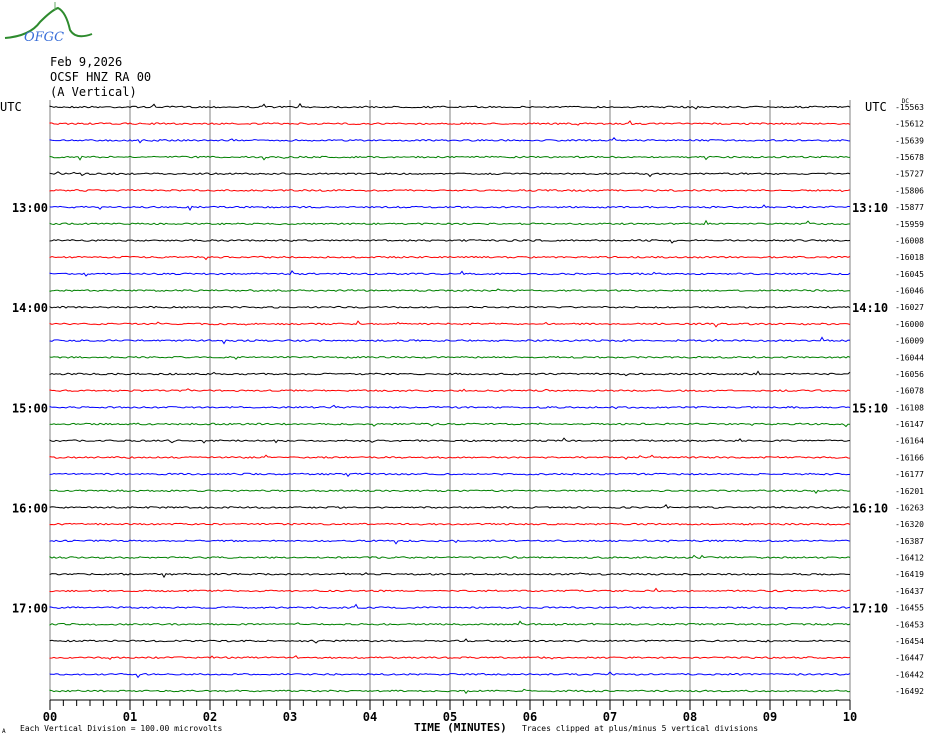 Image resolution: width=930 pixels, height=744 pixels. What do you see at coordinates (909, 658) in the screenshot?
I see `dc-offset-label: -16447` at bounding box center [909, 658].